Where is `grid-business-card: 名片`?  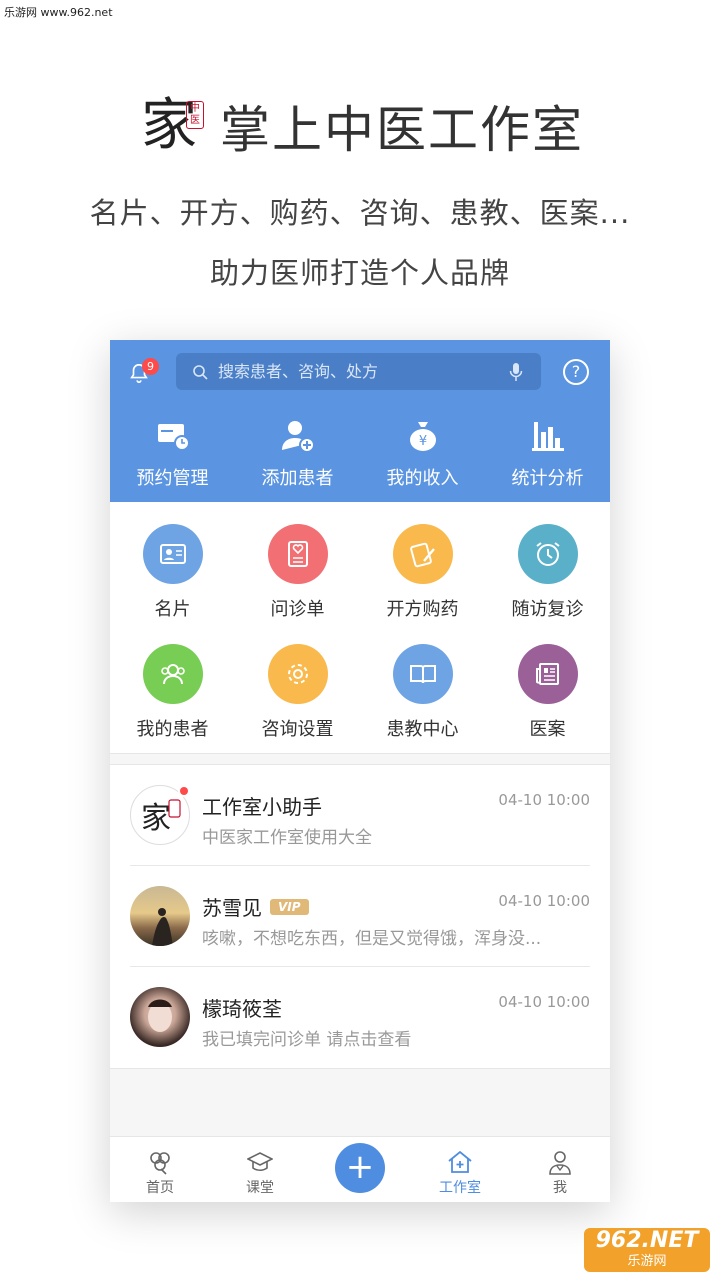 grid-business-card: 名片 is located at coordinates (172, 584).